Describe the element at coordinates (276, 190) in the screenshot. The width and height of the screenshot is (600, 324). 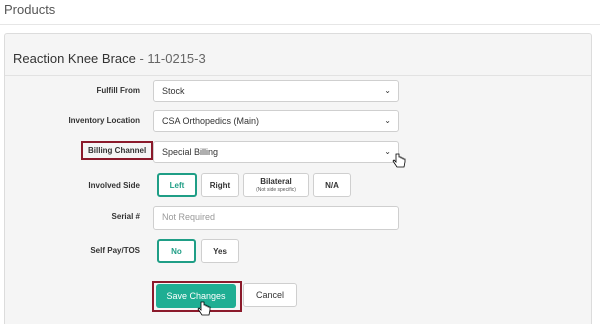
I see `side-option-bilateral-note: (Not side specific)` at that location.